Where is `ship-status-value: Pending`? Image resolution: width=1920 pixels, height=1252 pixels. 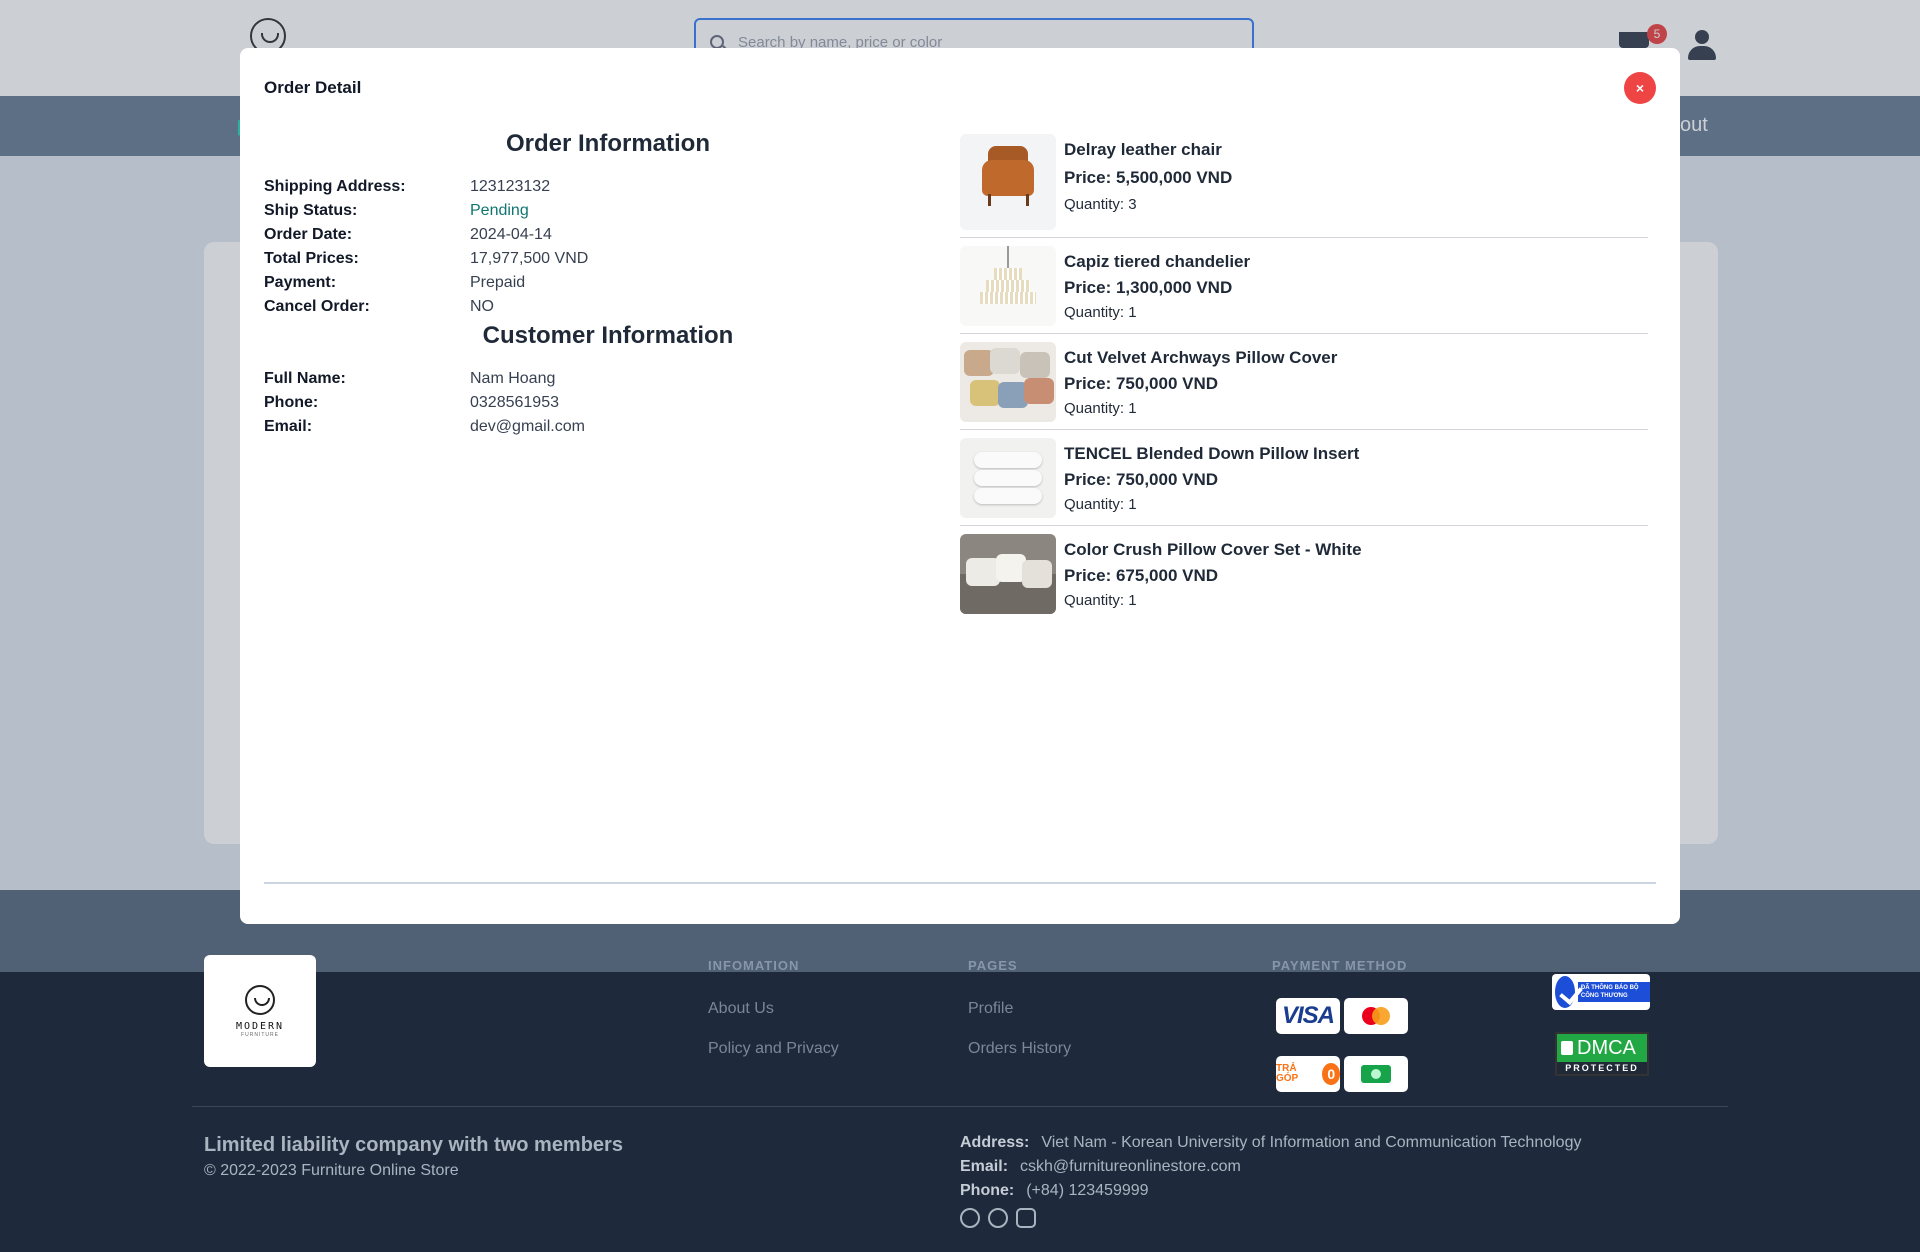 ship-status-value: Pending is located at coordinates (499, 210).